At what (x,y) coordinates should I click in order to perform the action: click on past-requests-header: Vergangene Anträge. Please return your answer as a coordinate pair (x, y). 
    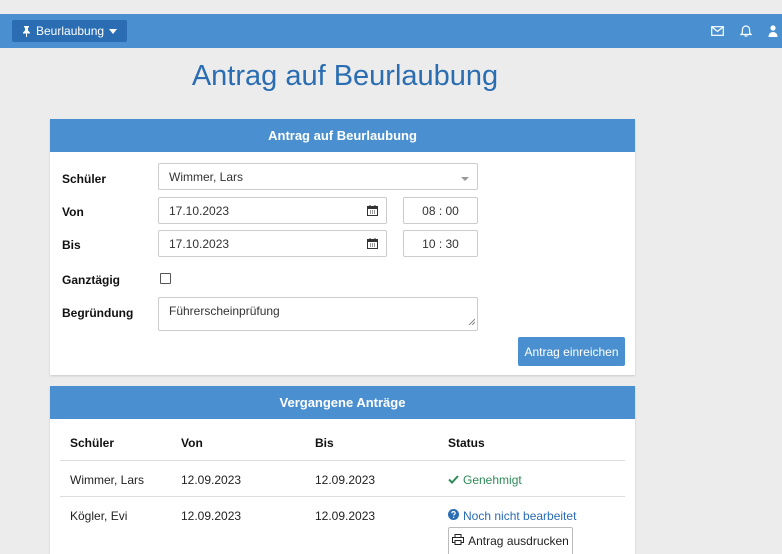
    Looking at the image, I should click on (342, 402).